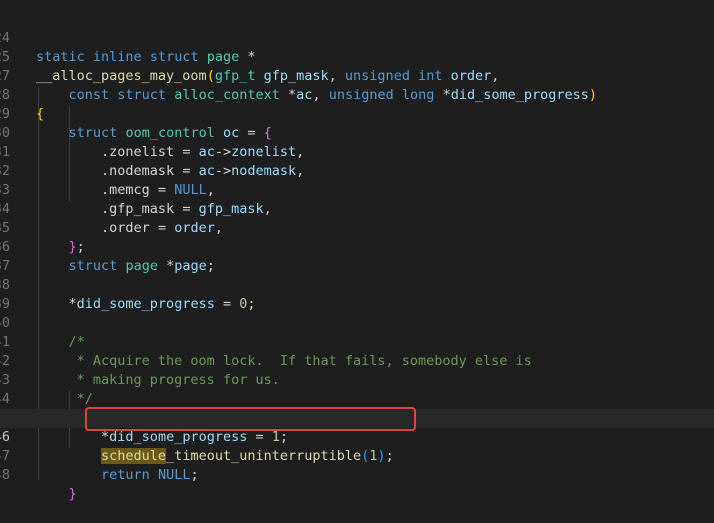 Image resolution: width=714 pixels, height=523 pixels. Describe the element at coordinates (357, 113) in the screenshot. I see `code-line: 29 struct oom_control oc = {` at that location.